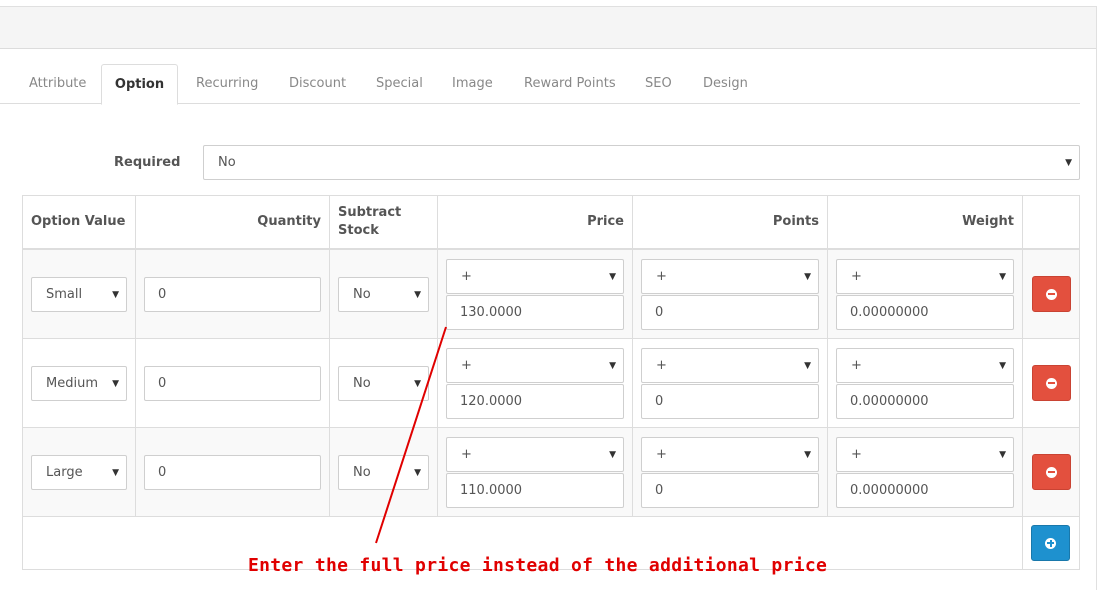  I want to click on header-option-value: Option Value, so click(78, 221).